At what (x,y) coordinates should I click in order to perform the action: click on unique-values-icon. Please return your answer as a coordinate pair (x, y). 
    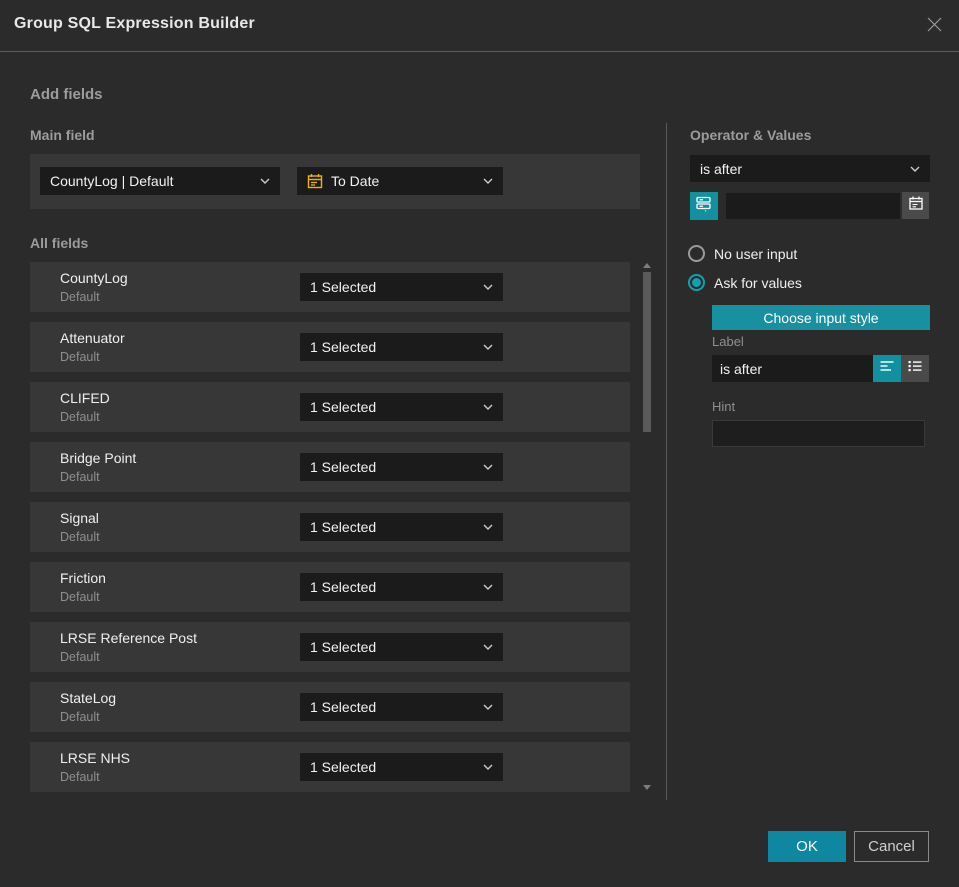
    Looking at the image, I should click on (704, 206).